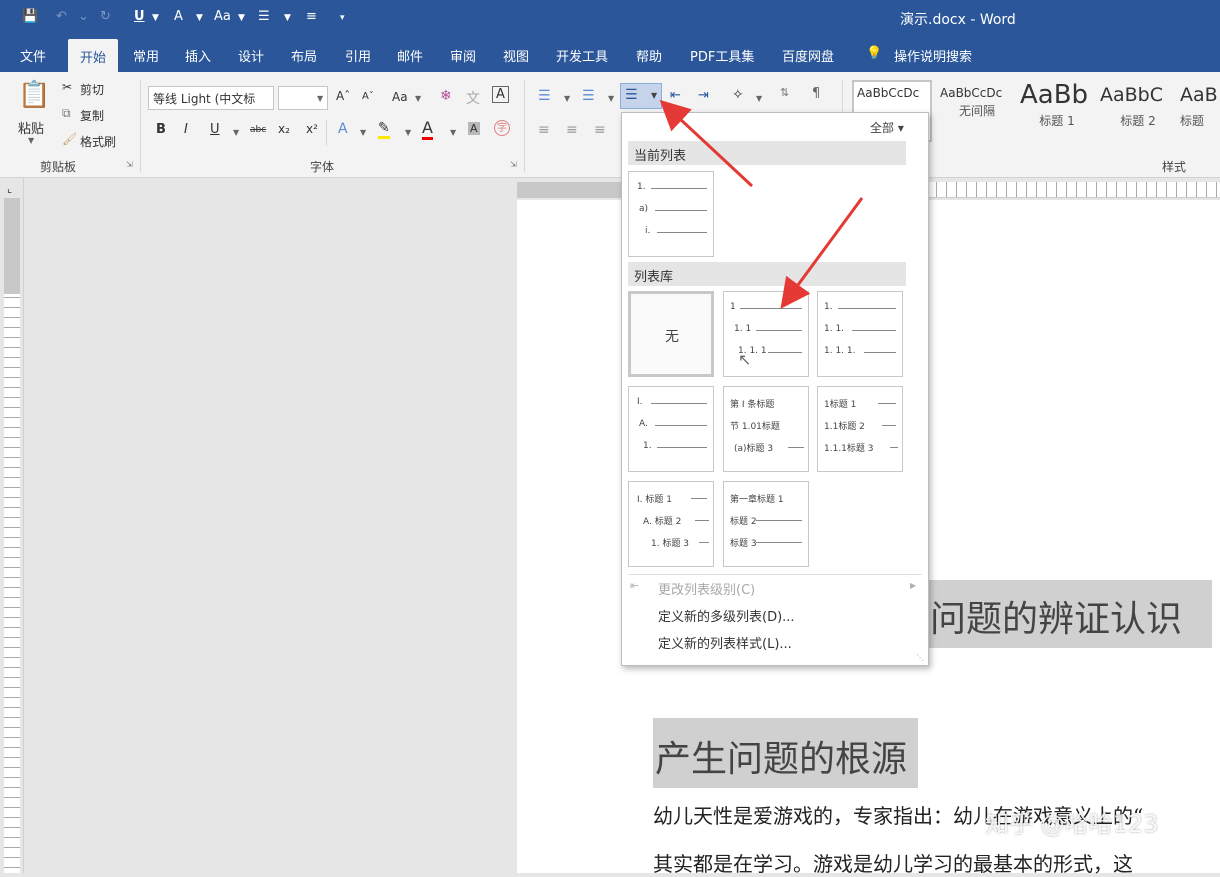 The image size is (1220, 877). What do you see at coordinates (706, 143) in the screenshot?
I see `annotation-arrow-to-multilevel-button` at bounding box center [706, 143].